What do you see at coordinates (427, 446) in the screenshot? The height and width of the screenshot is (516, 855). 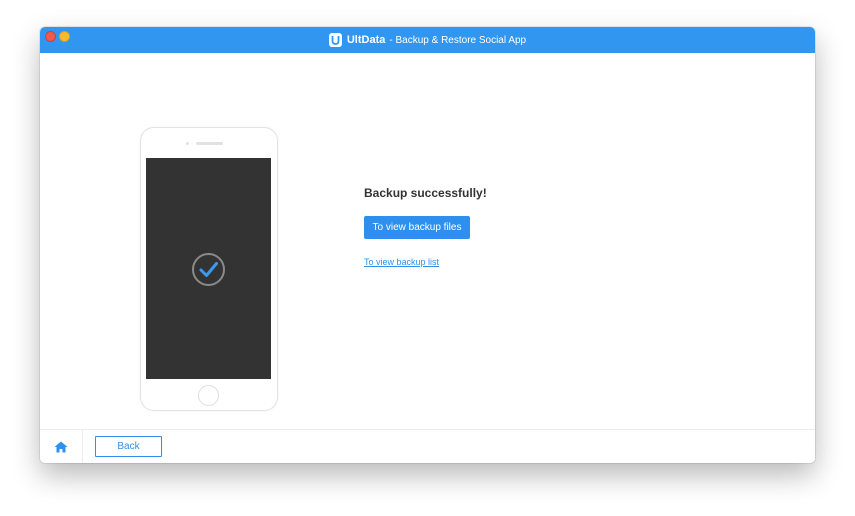 I see `footer-bar: Back` at bounding box center [427, 446].